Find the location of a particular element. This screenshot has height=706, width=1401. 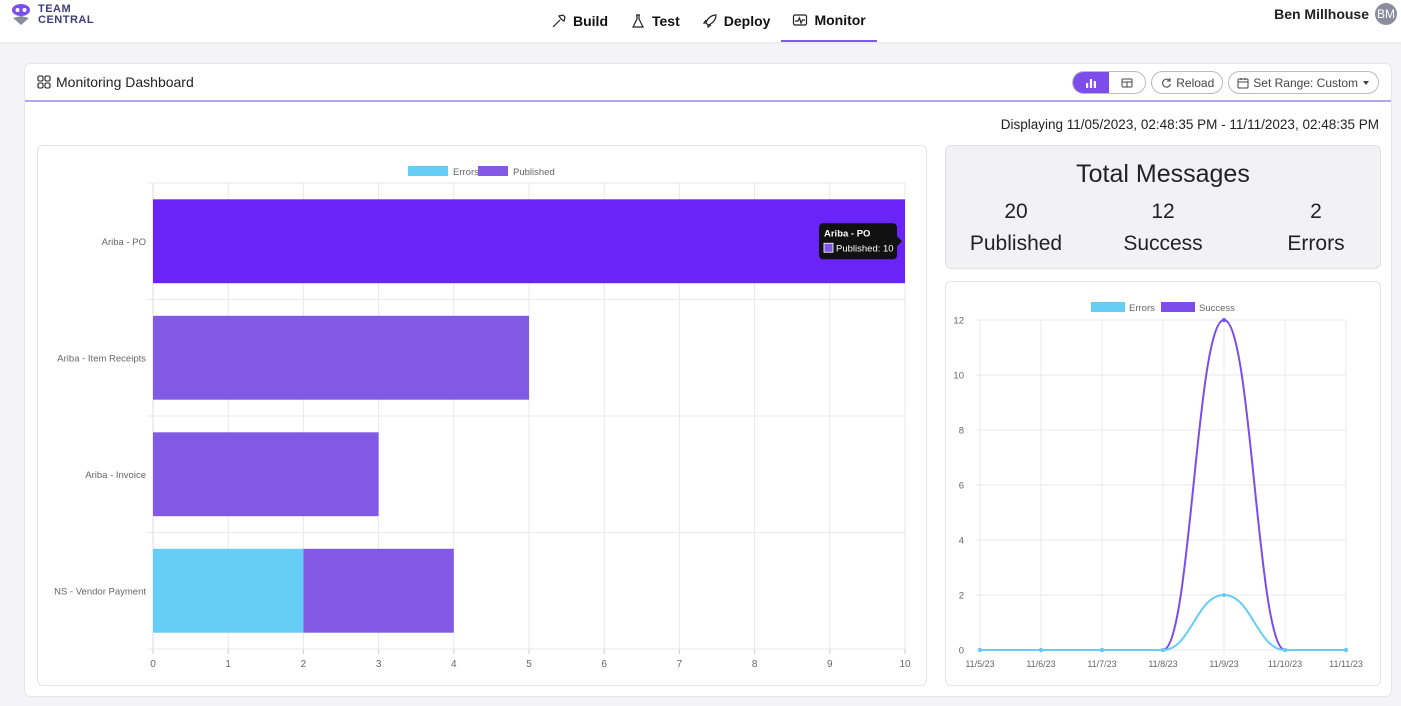

y-tick-label: 10 is located at coordinates (958, 376).